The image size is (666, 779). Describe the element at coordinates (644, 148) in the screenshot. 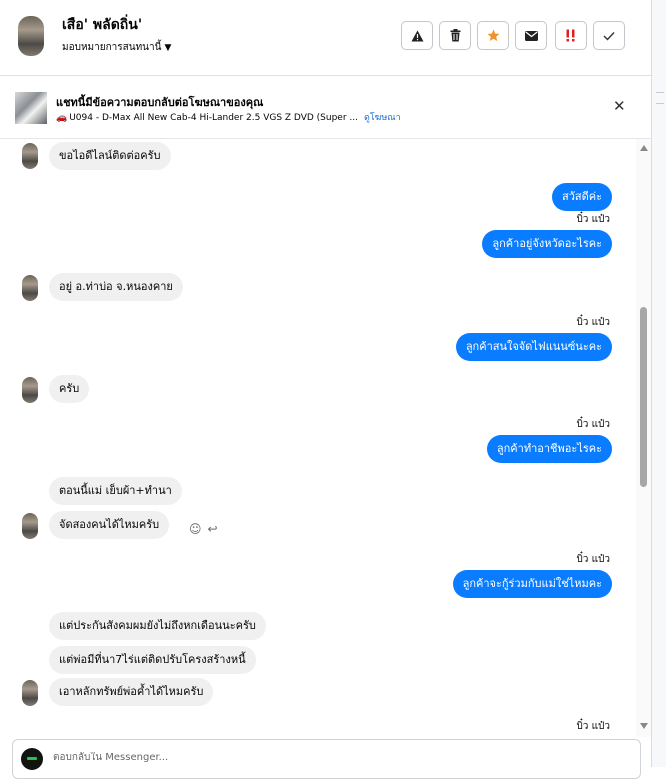

I see `scroll-up-arrow-icon` at that location.